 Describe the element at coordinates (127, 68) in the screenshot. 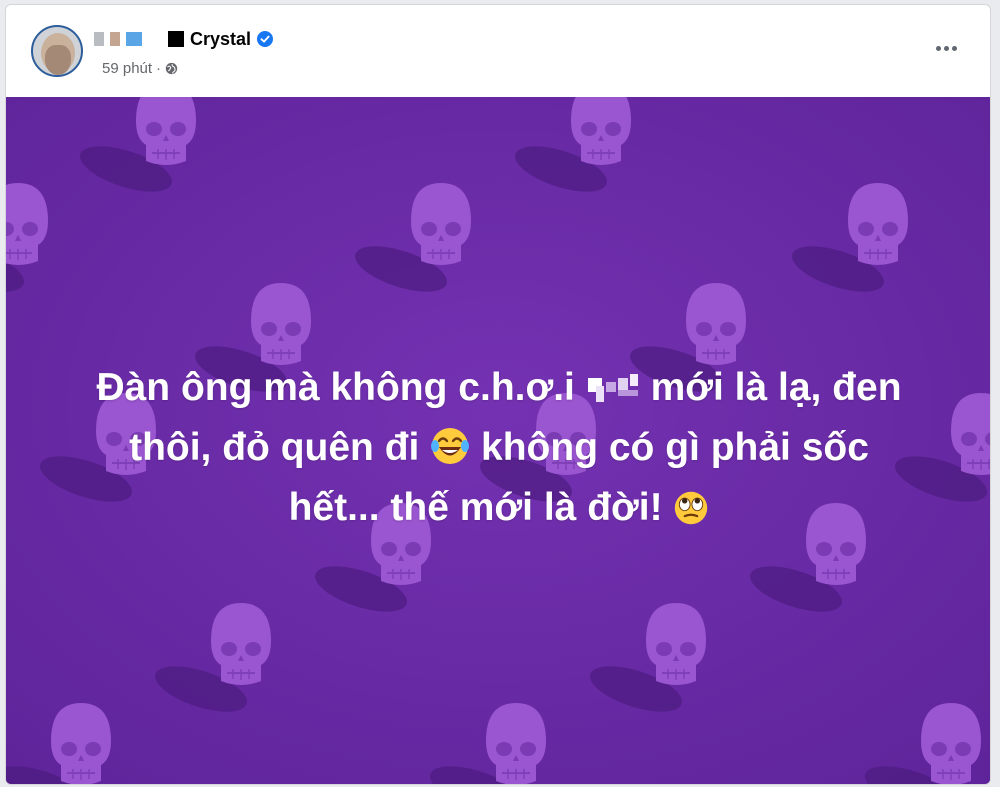

I see `post-timestamp: 59 phút` at that location.